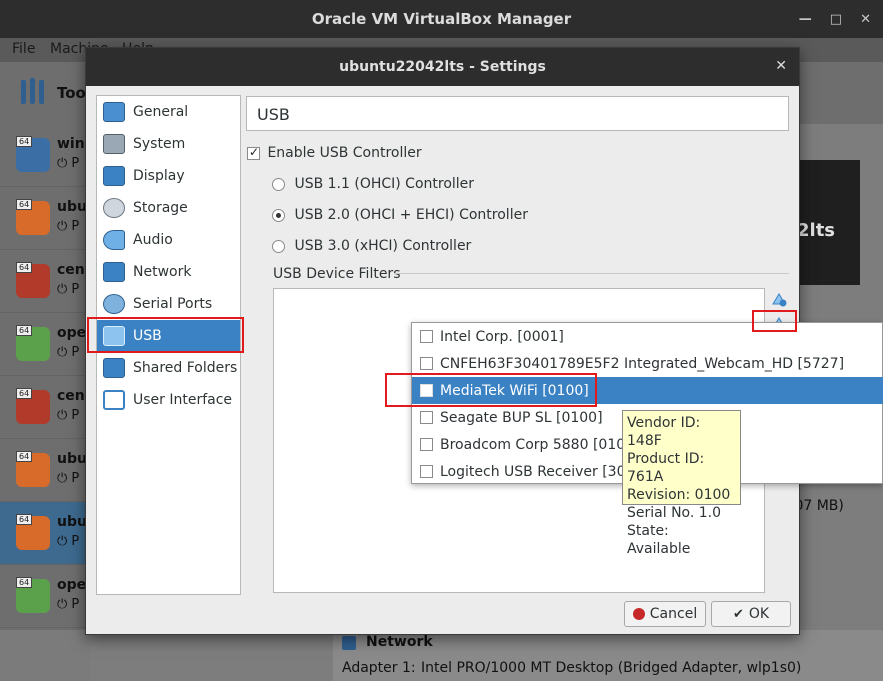 This screenshot has height=681, width=883. I want to click on general-icon, so click(114, 112).